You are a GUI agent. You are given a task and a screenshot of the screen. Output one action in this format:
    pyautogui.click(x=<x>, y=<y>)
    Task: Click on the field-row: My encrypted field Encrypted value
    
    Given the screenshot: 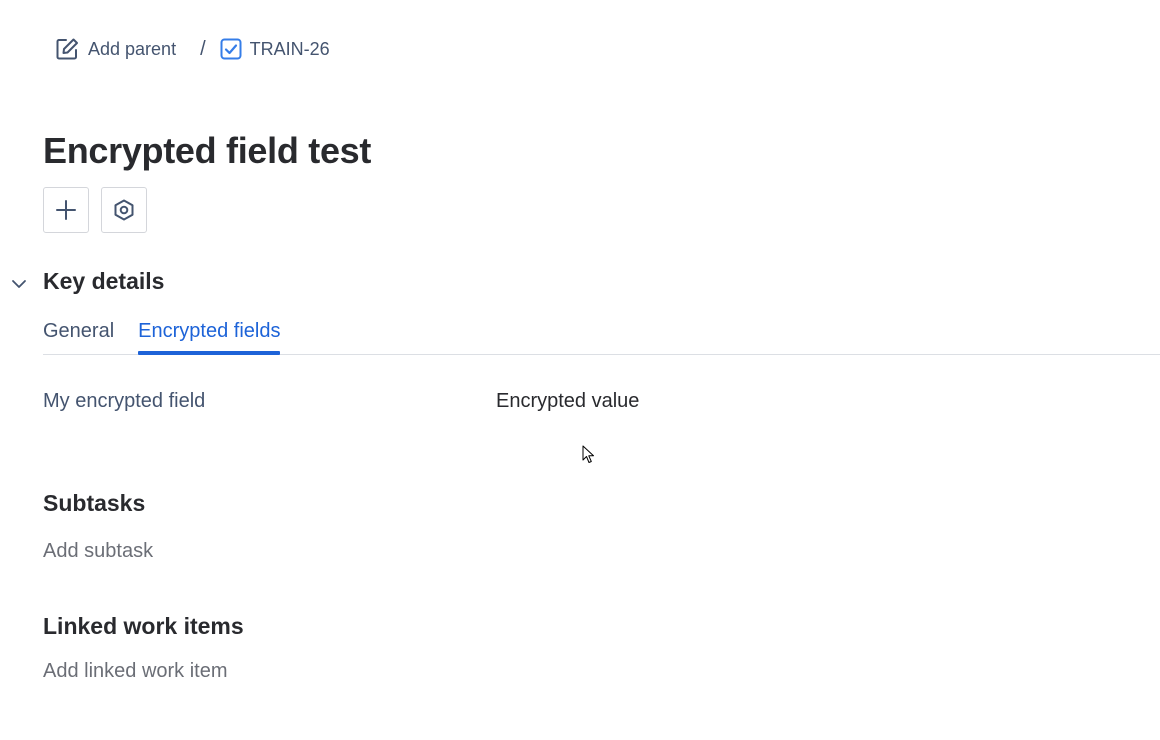 What is the action you would take?
    pyautogui.click(x=393, y=404)
    